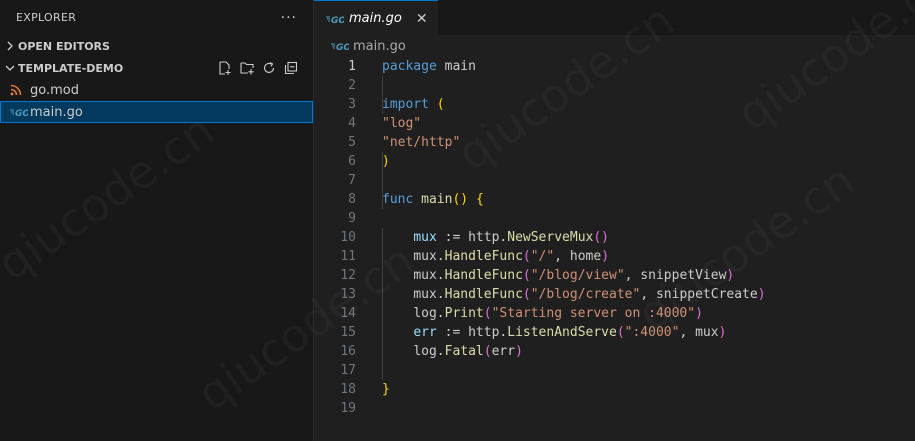 The width and height of the screenshot is (915, 441). Describe the element at coordinates (386, 389) in the screenshot. I see `code-text: }` at that location.